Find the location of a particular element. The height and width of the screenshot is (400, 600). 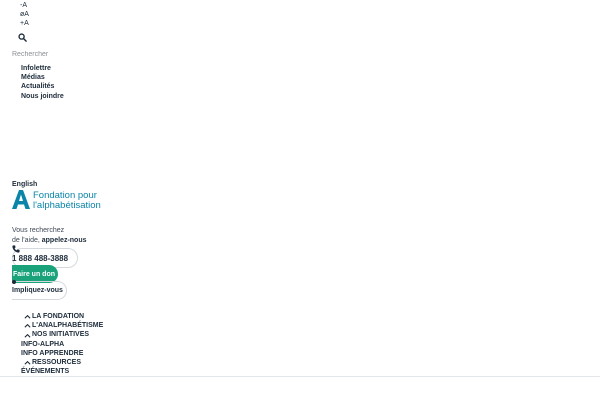

nav-item-info-apprendre: INFO APPRENDRE is located at coordinates (62, 353).